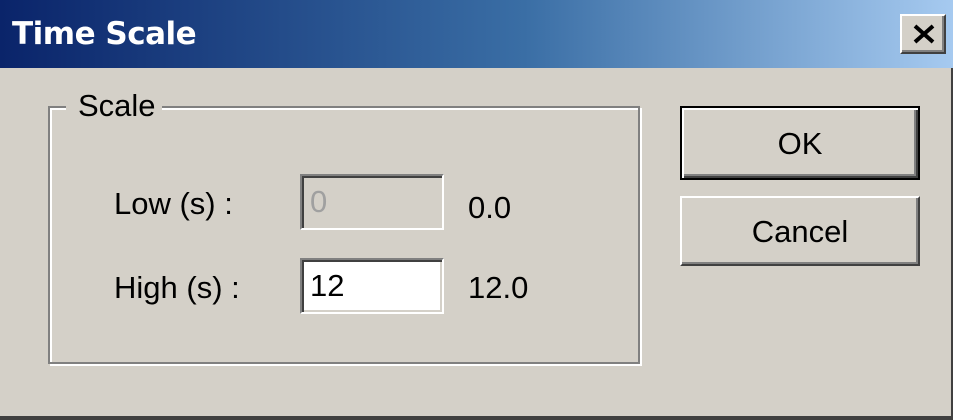  Describe the element at coordinates (800, 143) in the screenshot. I see `ok-button: OK` at that location.